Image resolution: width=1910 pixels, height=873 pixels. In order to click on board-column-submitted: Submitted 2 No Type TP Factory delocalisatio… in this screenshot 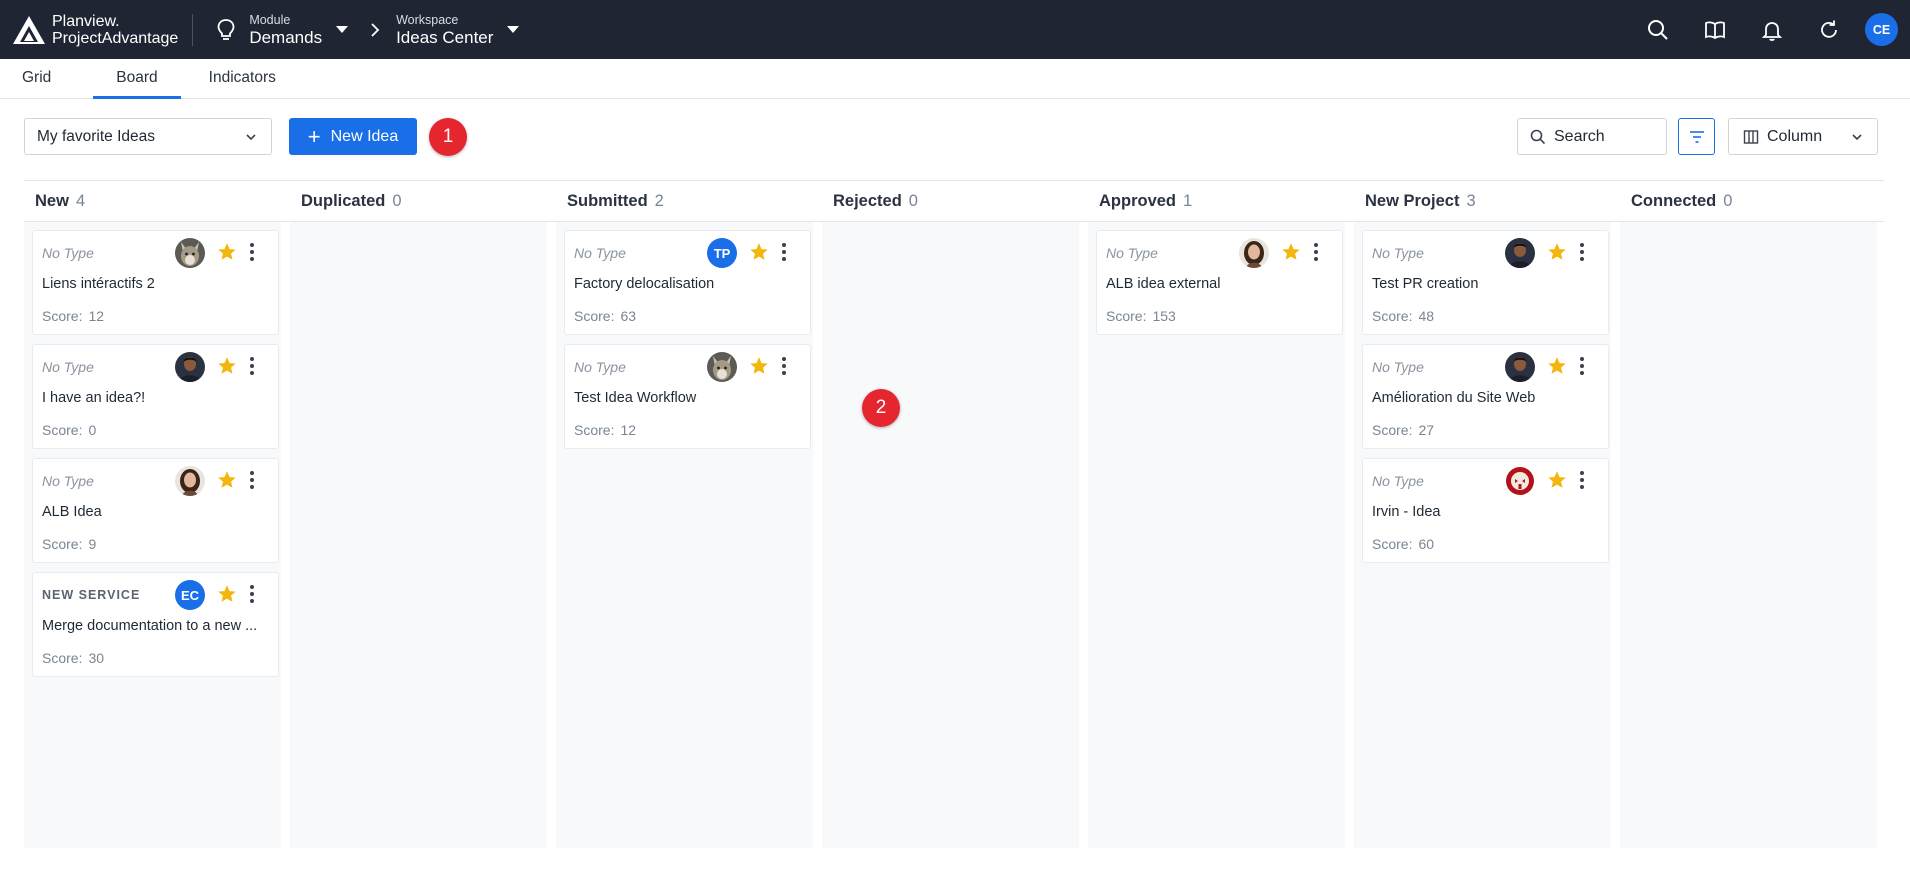, I will do `click(684, 514)`.